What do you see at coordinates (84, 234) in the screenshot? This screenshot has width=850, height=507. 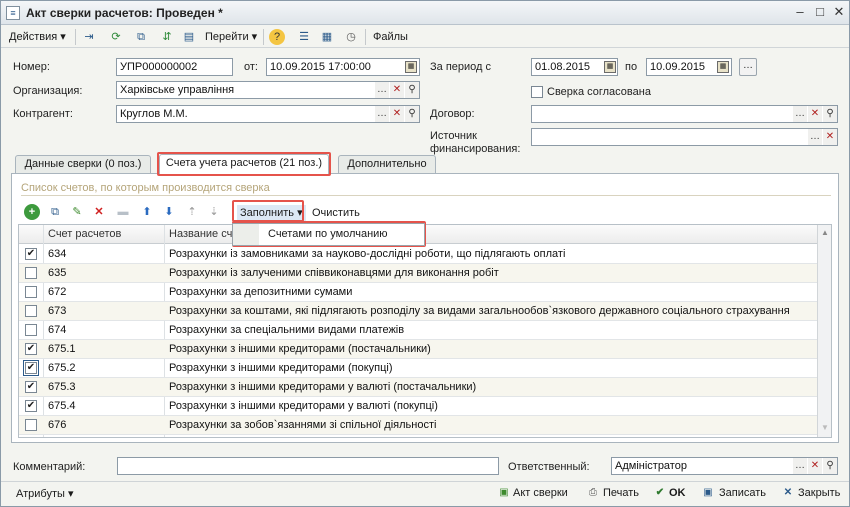 I see `column-header-account: Счет расчетов` at bounding box center [84, 234].